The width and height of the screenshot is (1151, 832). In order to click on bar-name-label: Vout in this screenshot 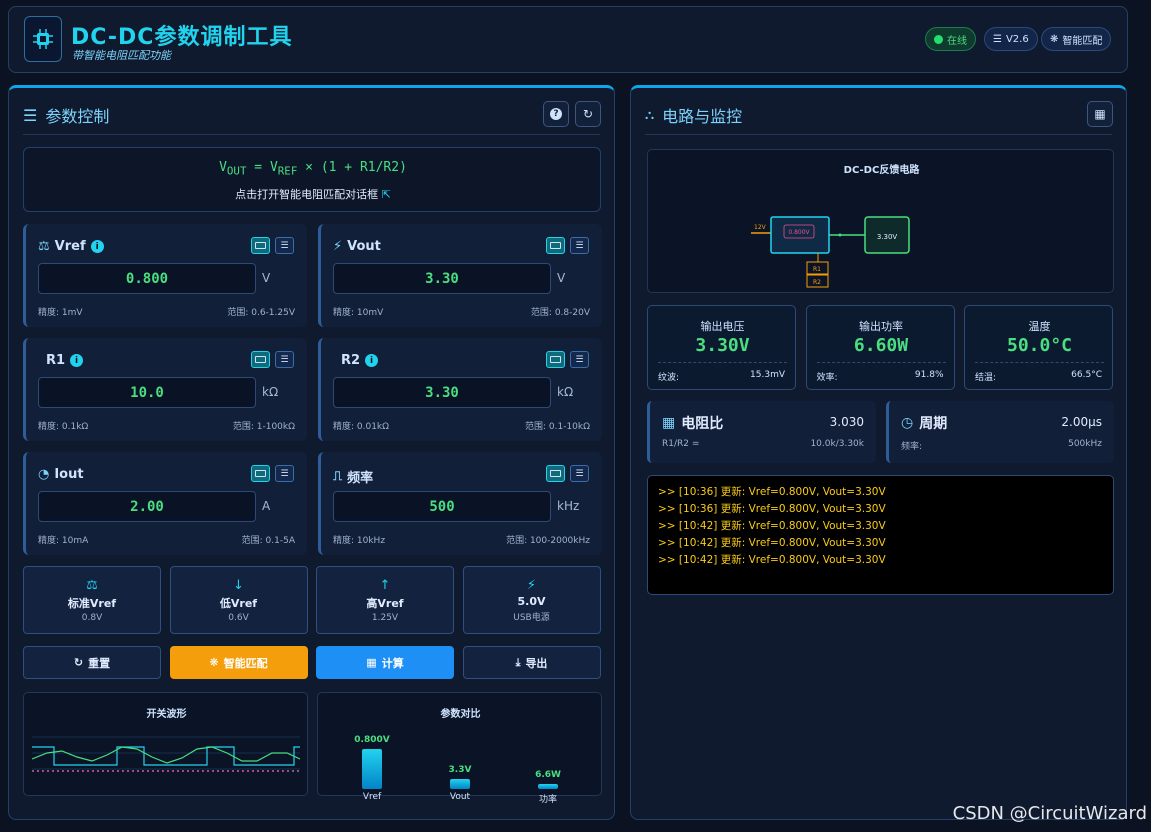, I will do `click(460, 797)`.